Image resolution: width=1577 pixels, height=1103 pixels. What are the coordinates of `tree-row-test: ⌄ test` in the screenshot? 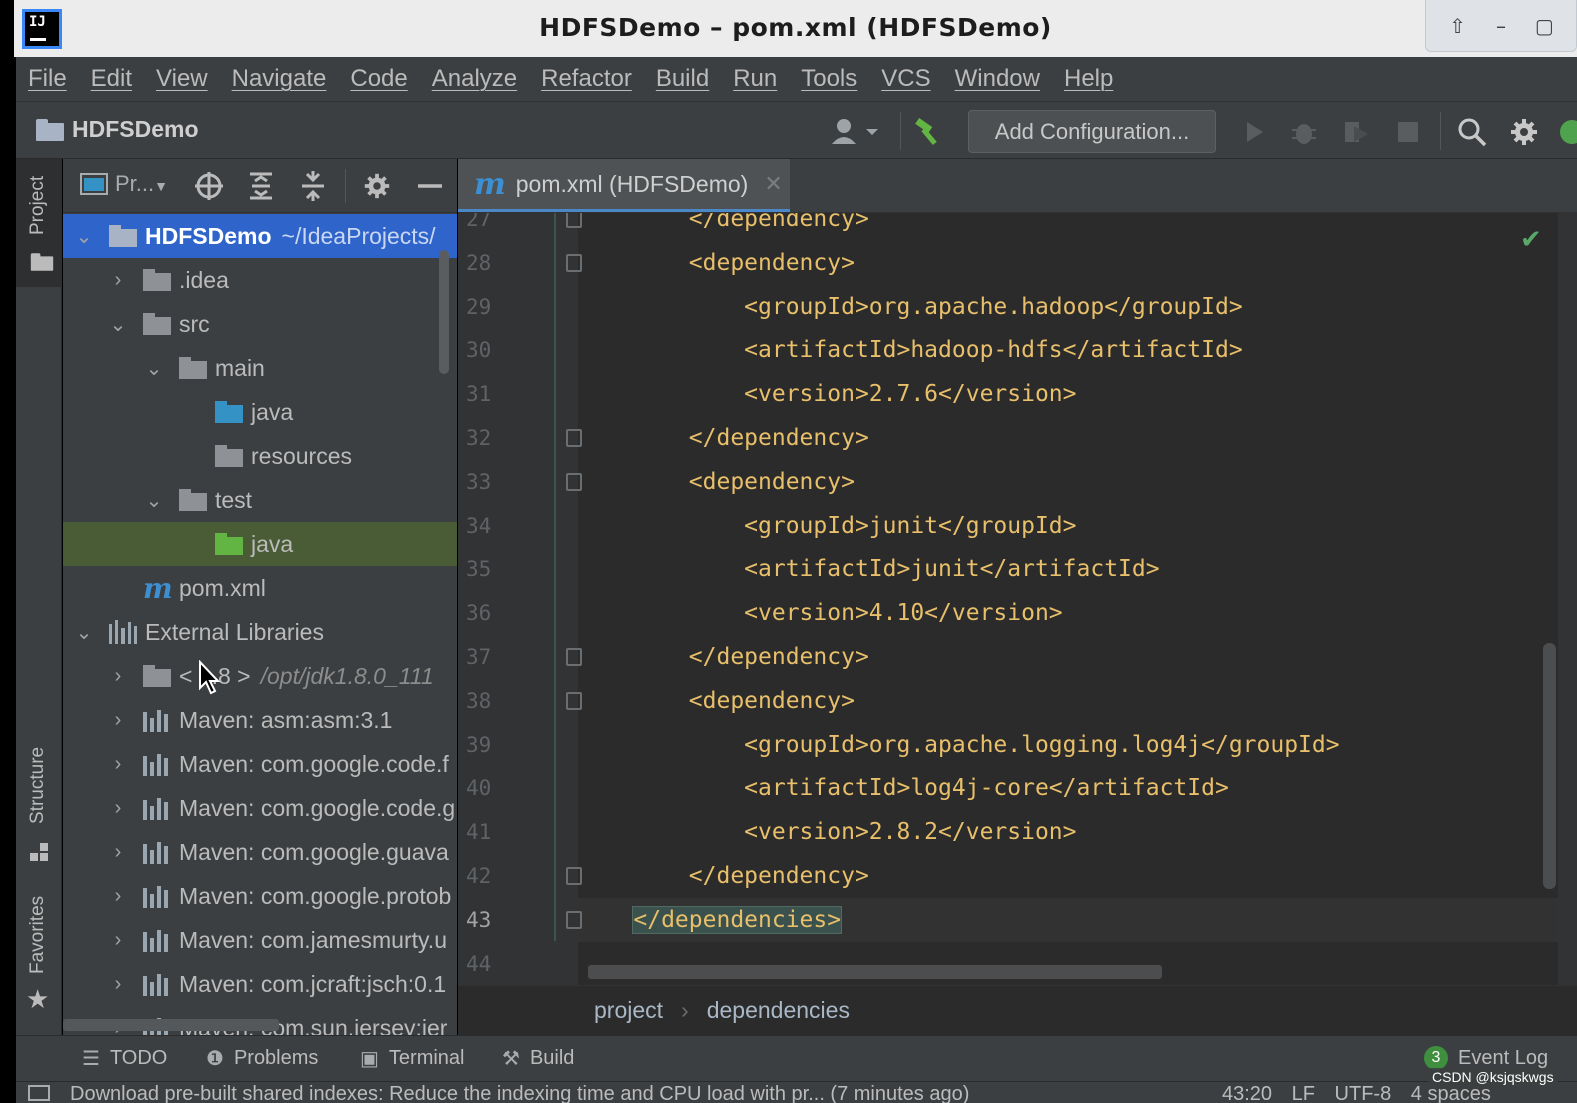 It's located at (260, 500).